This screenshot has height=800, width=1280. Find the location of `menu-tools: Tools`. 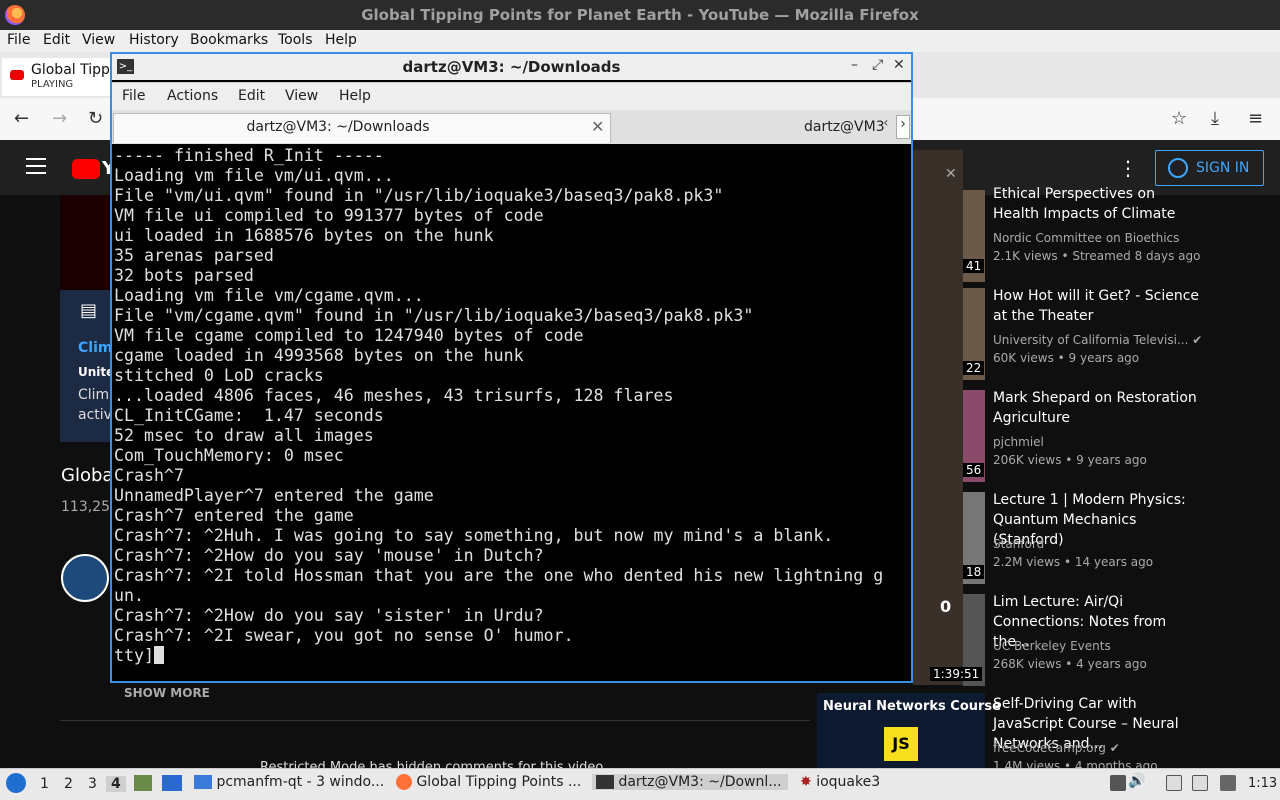

menu-tools: Tools is located at coordinates (295, 40).